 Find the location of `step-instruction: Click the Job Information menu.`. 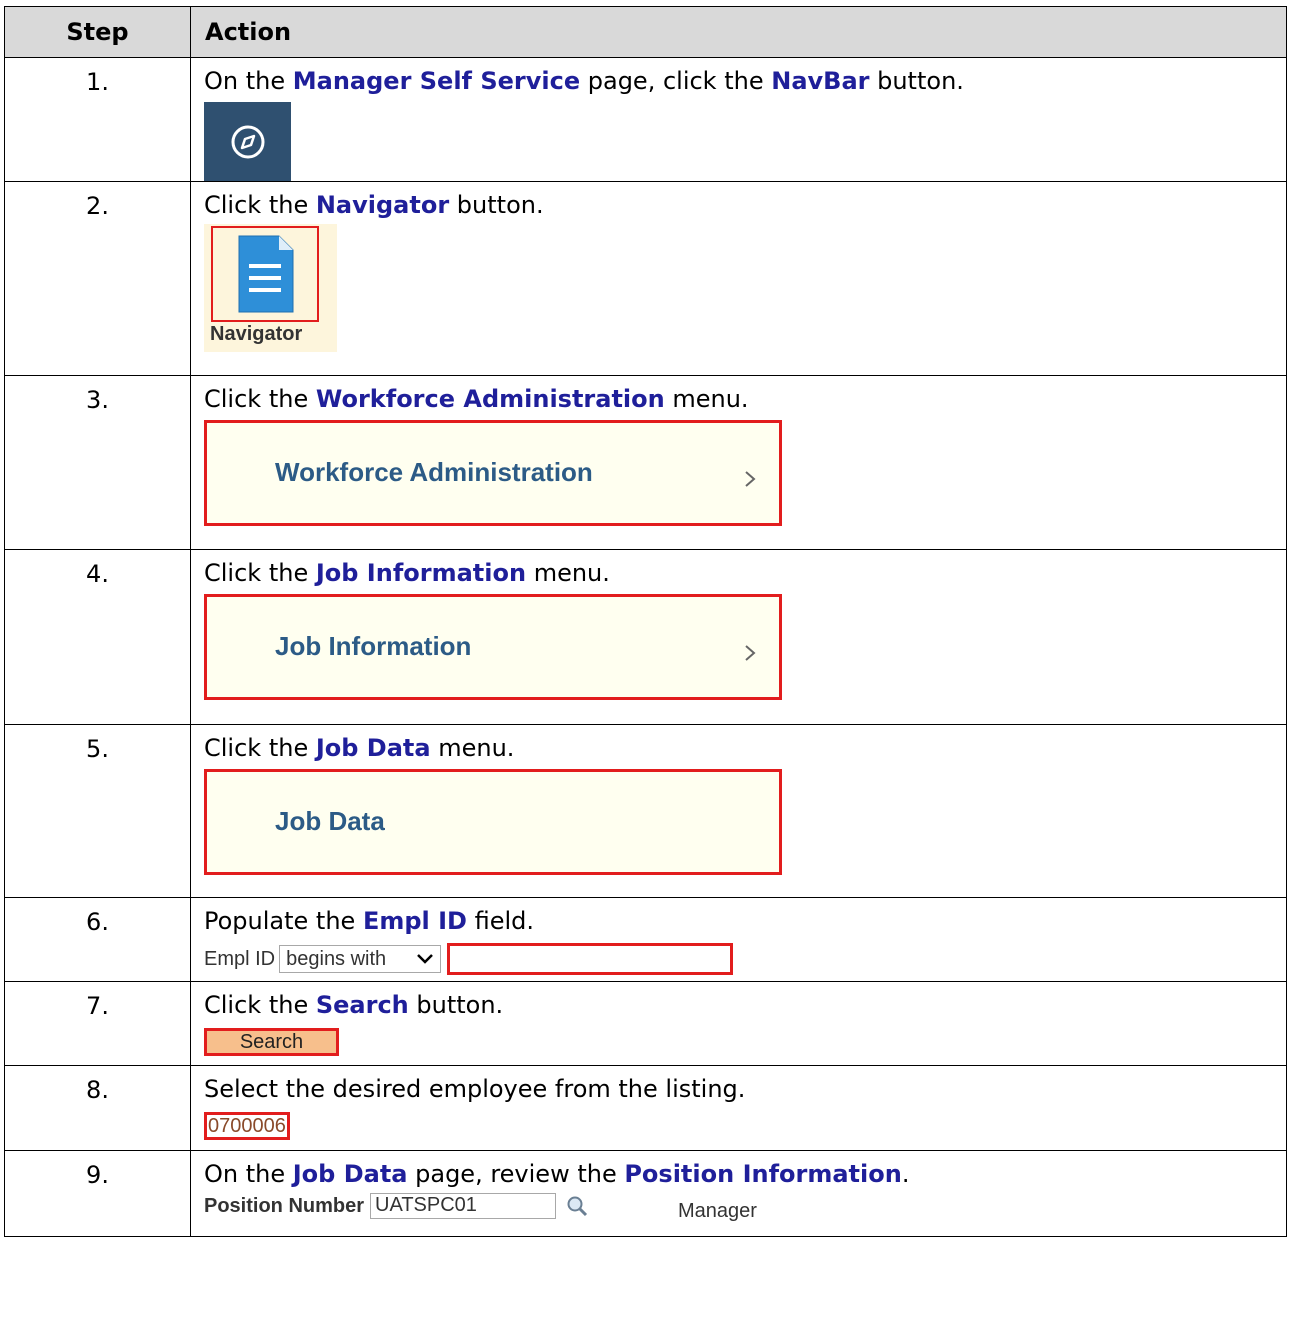

step-instruction: Click the Job Information menu. is located at coordinates (407, 573).